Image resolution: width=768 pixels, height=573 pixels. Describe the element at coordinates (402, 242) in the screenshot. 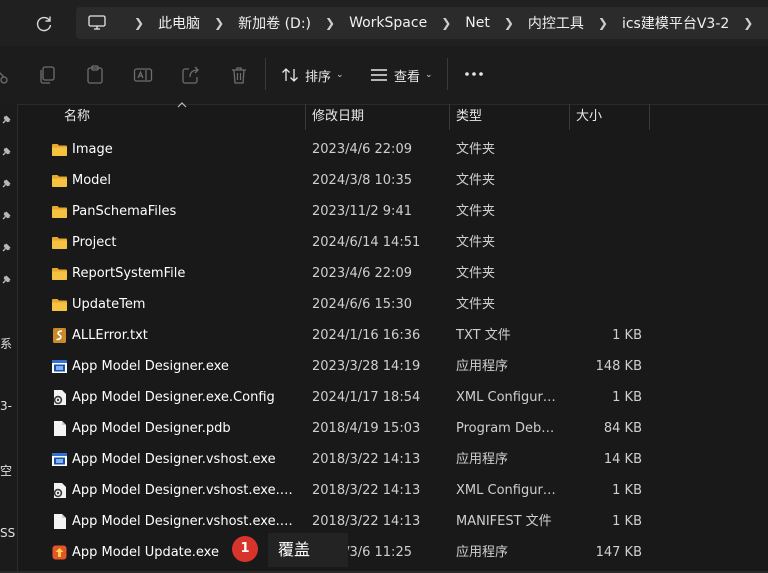

I see `file-row: Project 2024/6/14 14:51 文件夹` at that location.